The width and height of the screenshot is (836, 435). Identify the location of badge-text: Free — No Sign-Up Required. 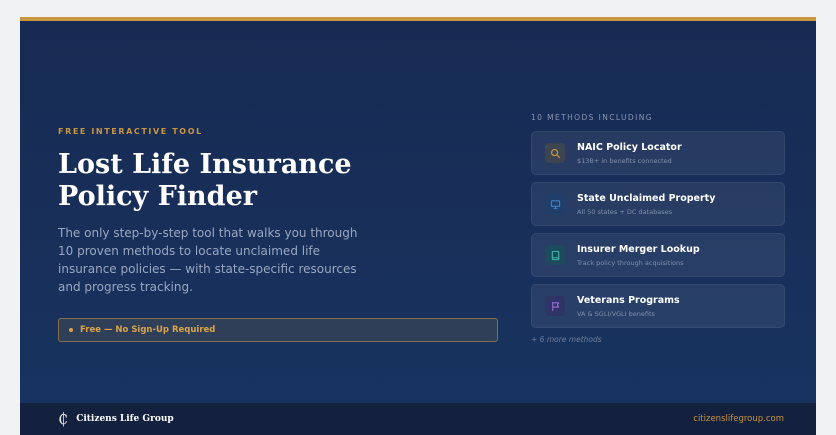
(148, 330).